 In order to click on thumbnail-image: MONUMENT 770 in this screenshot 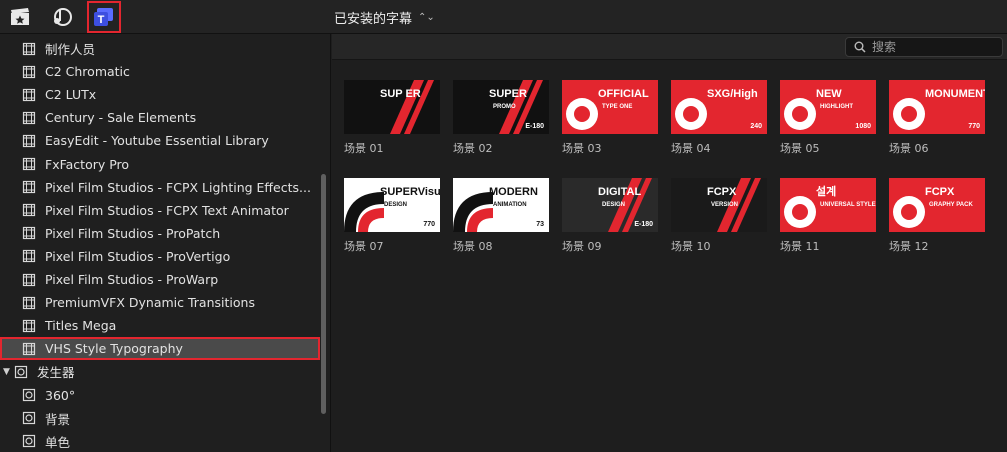, I will do `click(937, 107)`.